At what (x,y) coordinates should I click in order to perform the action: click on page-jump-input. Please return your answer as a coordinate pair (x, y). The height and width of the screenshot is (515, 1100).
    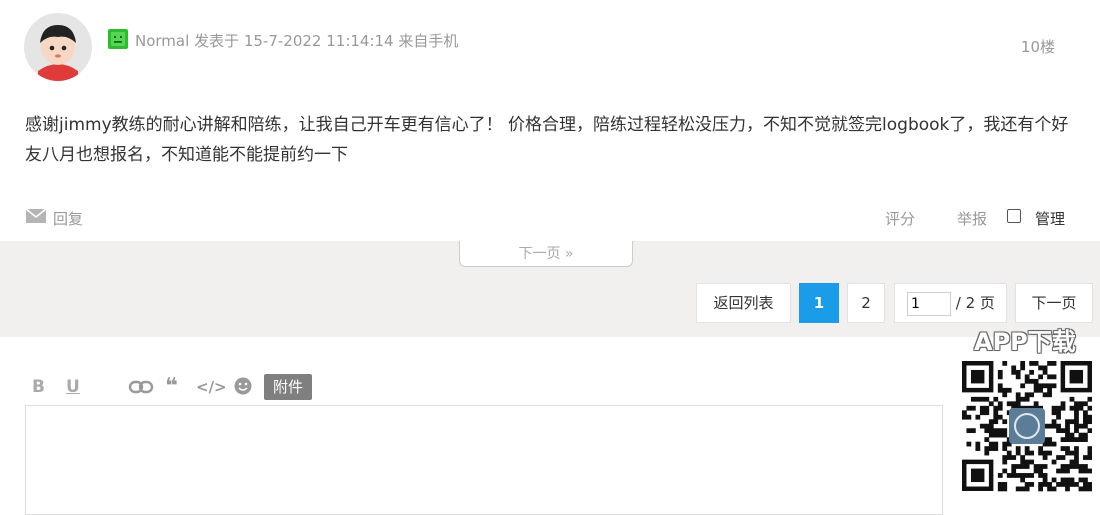
    Looking at the image, I should click on (929, 303).